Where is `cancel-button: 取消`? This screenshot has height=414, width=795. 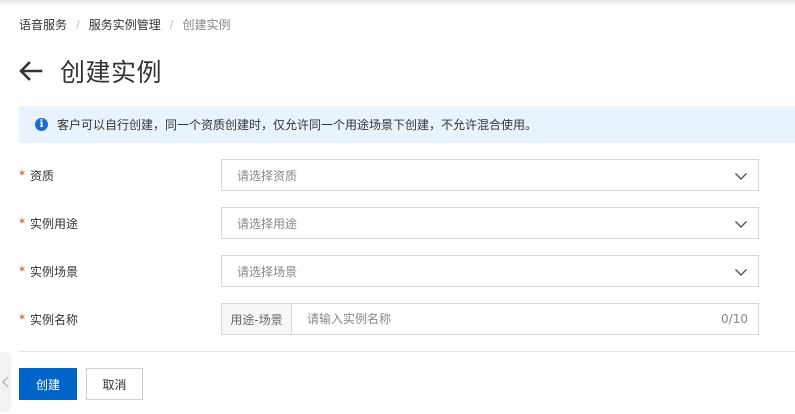
cancel-button: 取消 is located at coordinates (114, 384).